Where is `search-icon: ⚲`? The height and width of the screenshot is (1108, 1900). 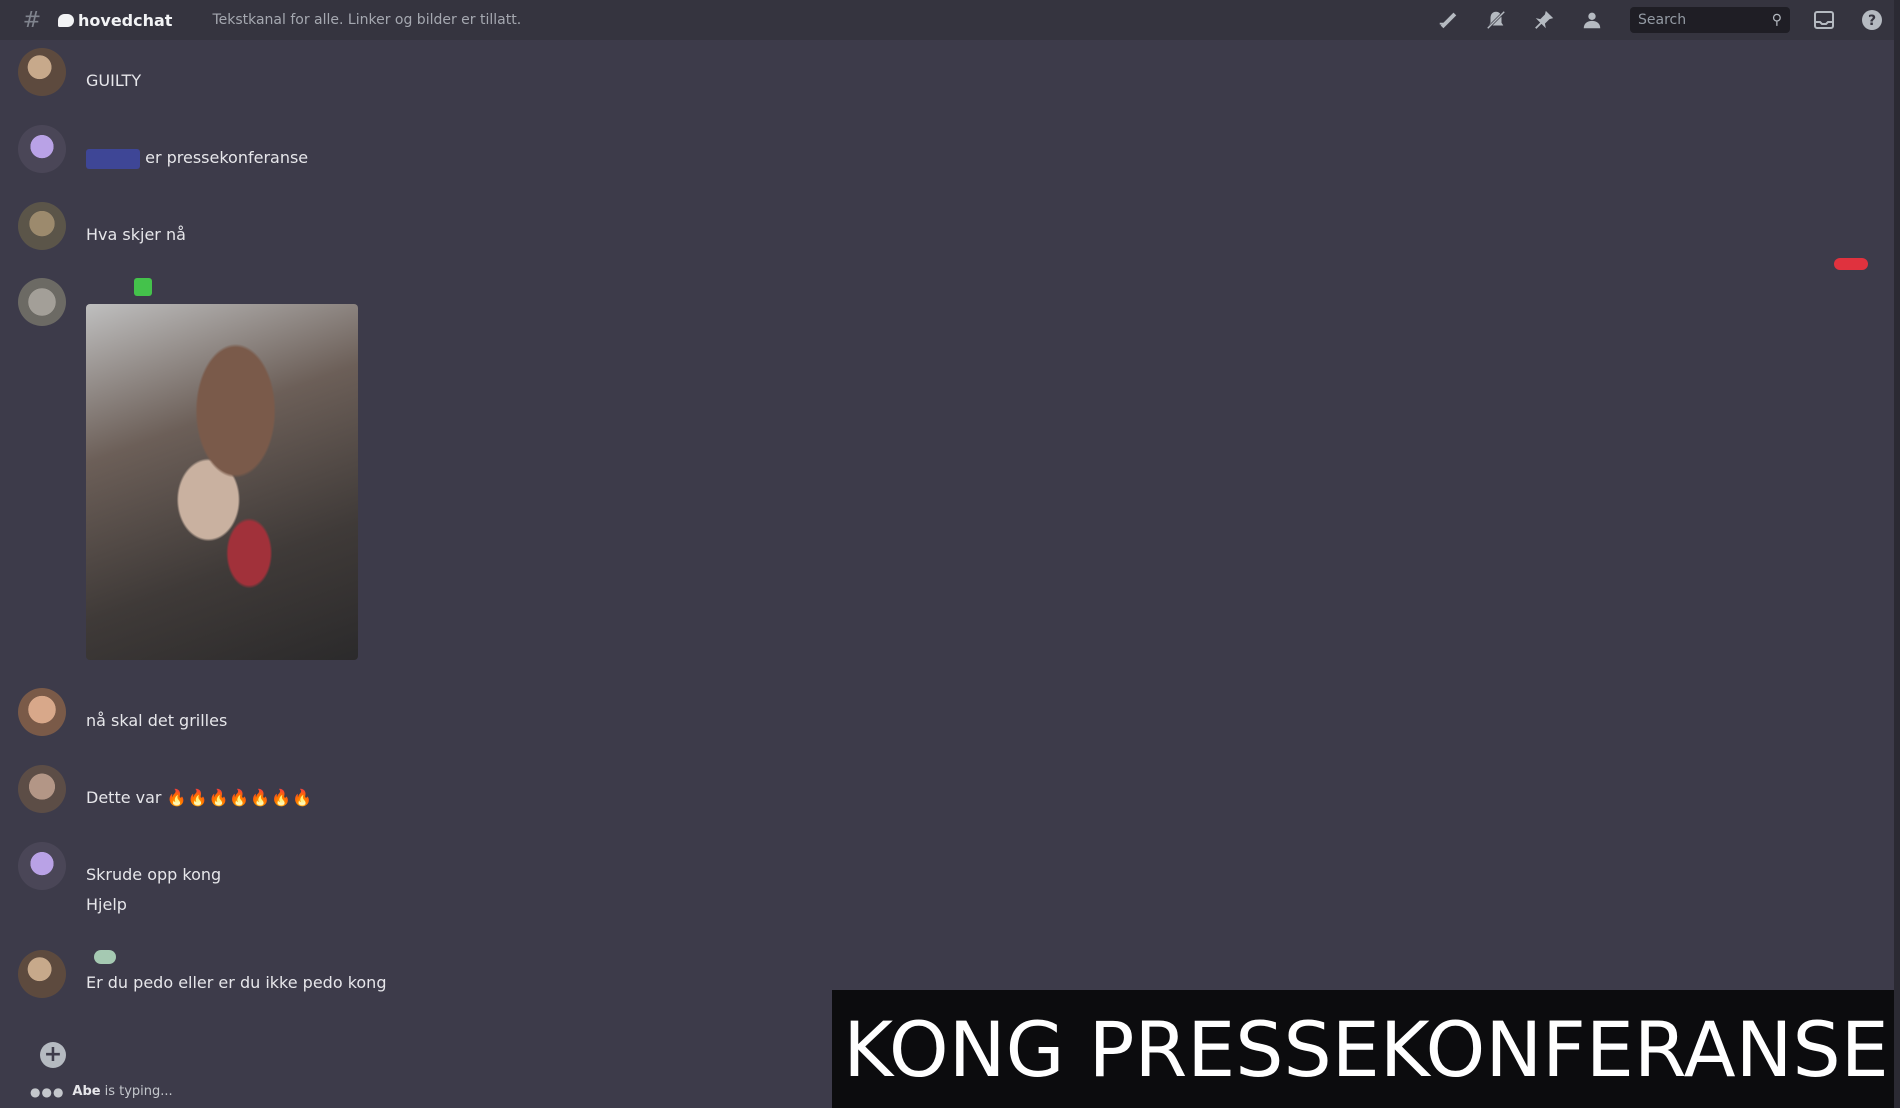 search-icon: ⚲ is located at coordinates (1776, 20).